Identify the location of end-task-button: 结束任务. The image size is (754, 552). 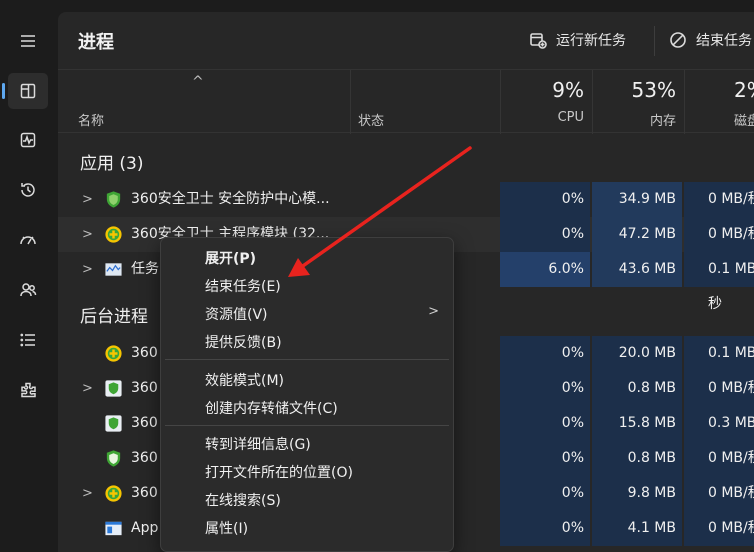
(710, 40).